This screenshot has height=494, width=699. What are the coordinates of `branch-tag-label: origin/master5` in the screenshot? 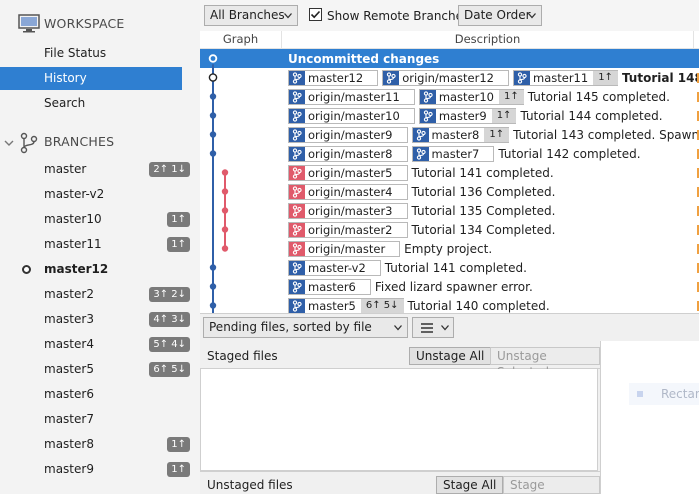 It's located at (350, 172).